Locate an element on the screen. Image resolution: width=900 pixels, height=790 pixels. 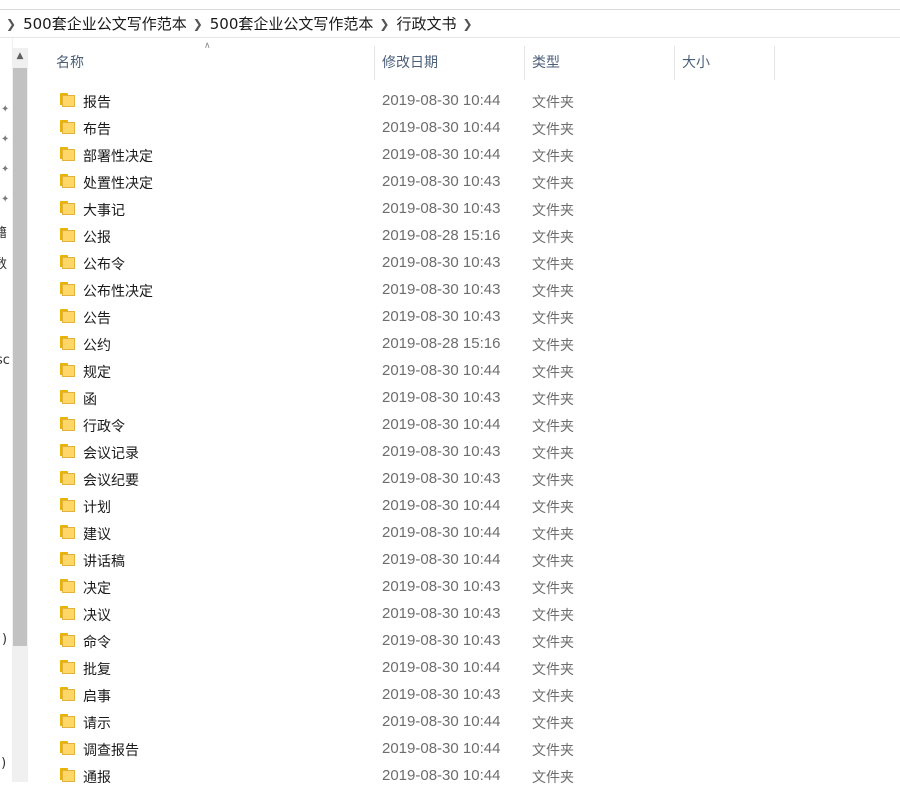
file-row: 通报 2019-08-30 10:44 文件夹 is located at coordinates (408, 776).